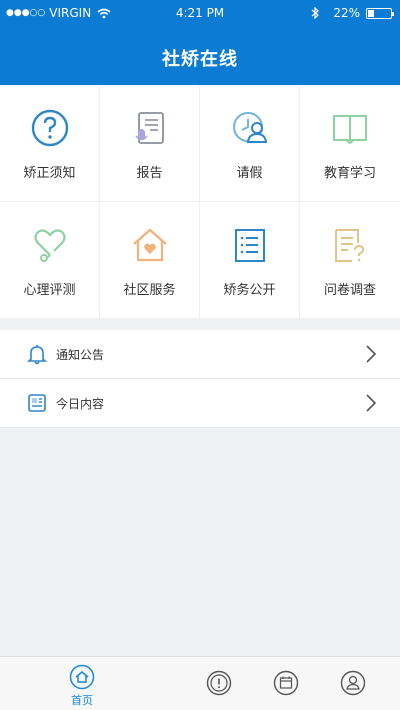 The image size is (400, 710). Describe the element at coordinates (200, 59) in the screenshot. I see `page-title: 社矫在线` at that location.